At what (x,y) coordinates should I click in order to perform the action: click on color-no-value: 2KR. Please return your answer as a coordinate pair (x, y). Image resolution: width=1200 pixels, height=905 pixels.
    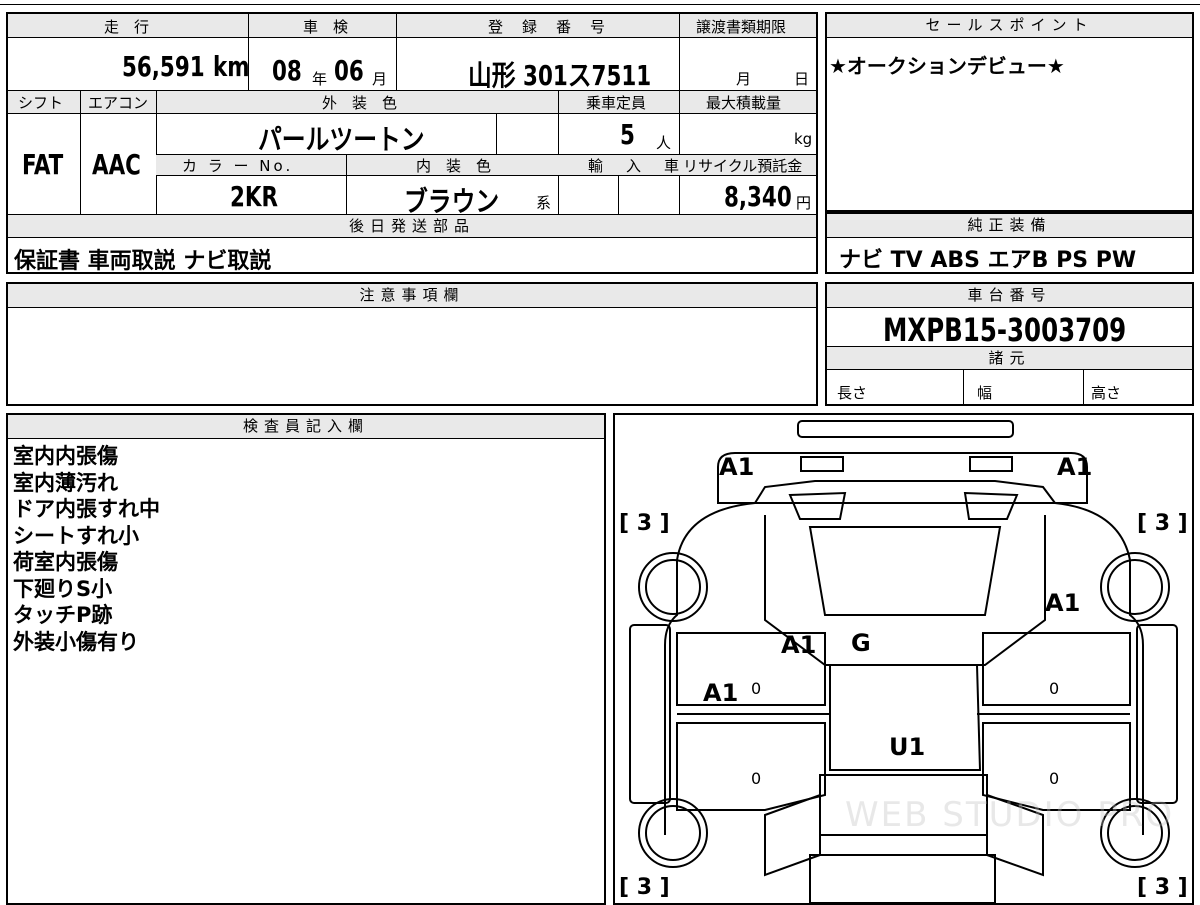
    Looking at the image, I should click on (254, 196).